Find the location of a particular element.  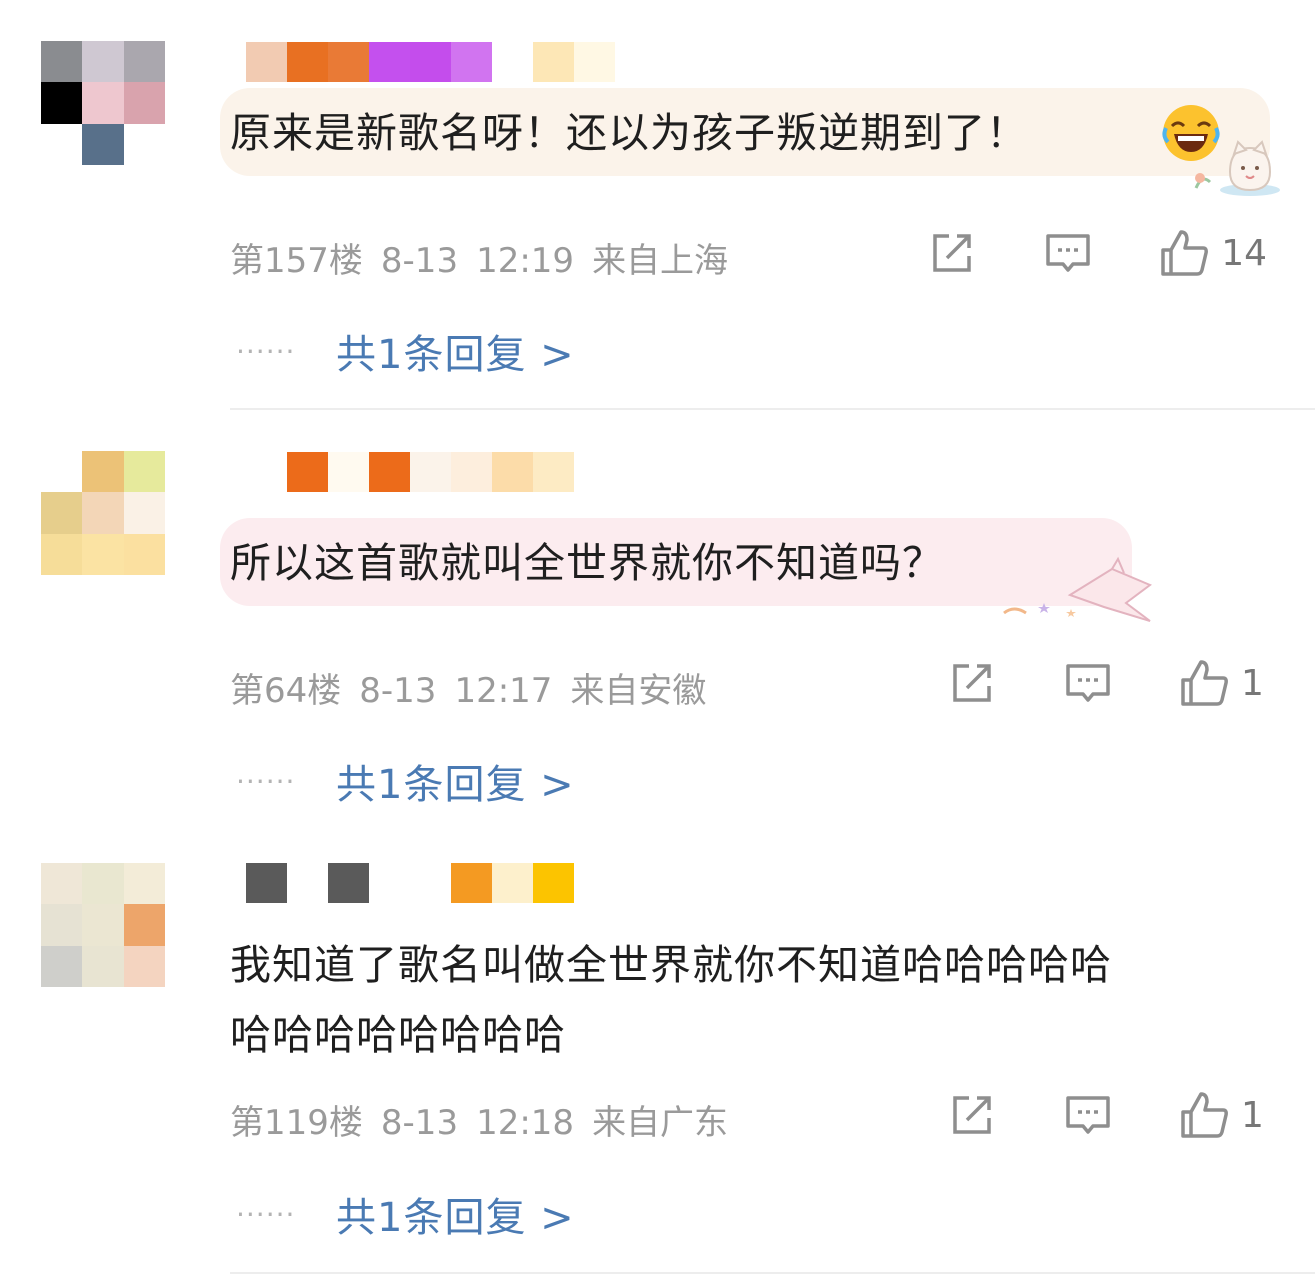

paper-crane-sticker-icon is located at coordinates (1077, 589).